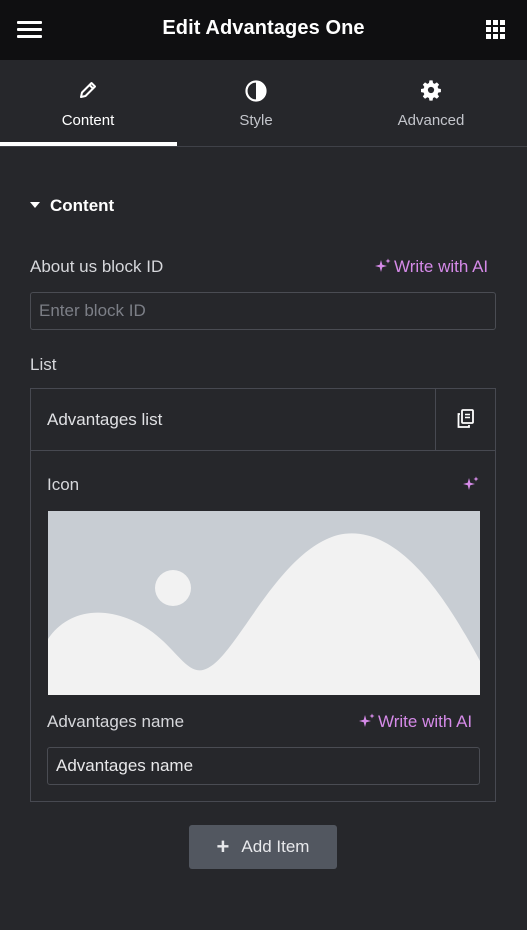 This screenshot has width=527, height=930. Describe the element at coordinates (431, 120) in the screenshot. I see `tab-advanced-label: Advanced` at that location.